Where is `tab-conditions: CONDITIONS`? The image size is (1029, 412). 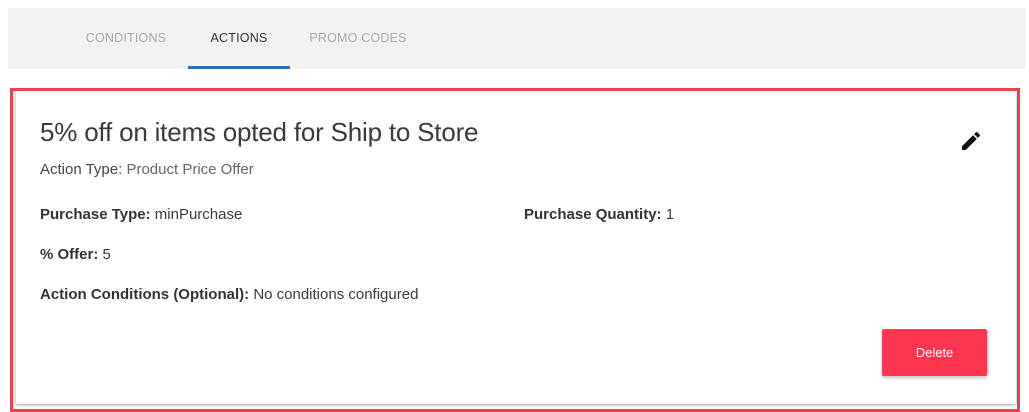 tab-conditions: CONDITIONS is located at coordinates (126, 38).